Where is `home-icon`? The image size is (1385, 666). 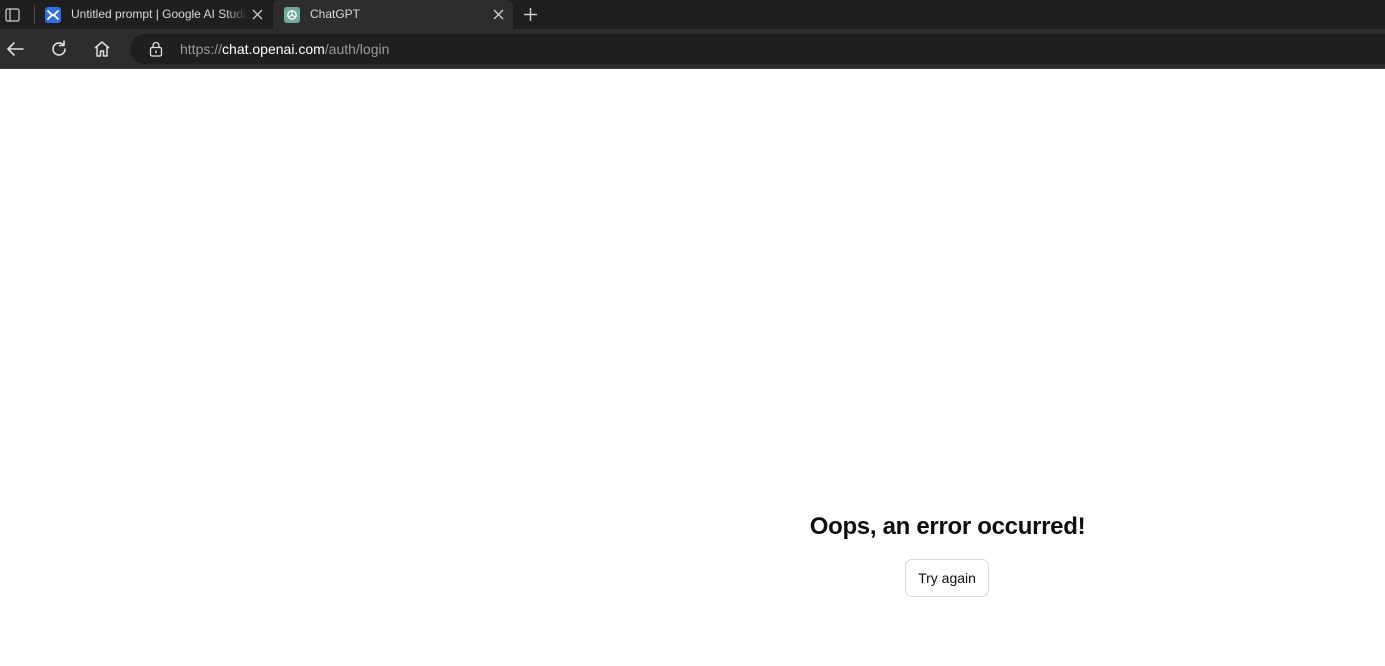
home-icon is located at coordinates (102, 49).